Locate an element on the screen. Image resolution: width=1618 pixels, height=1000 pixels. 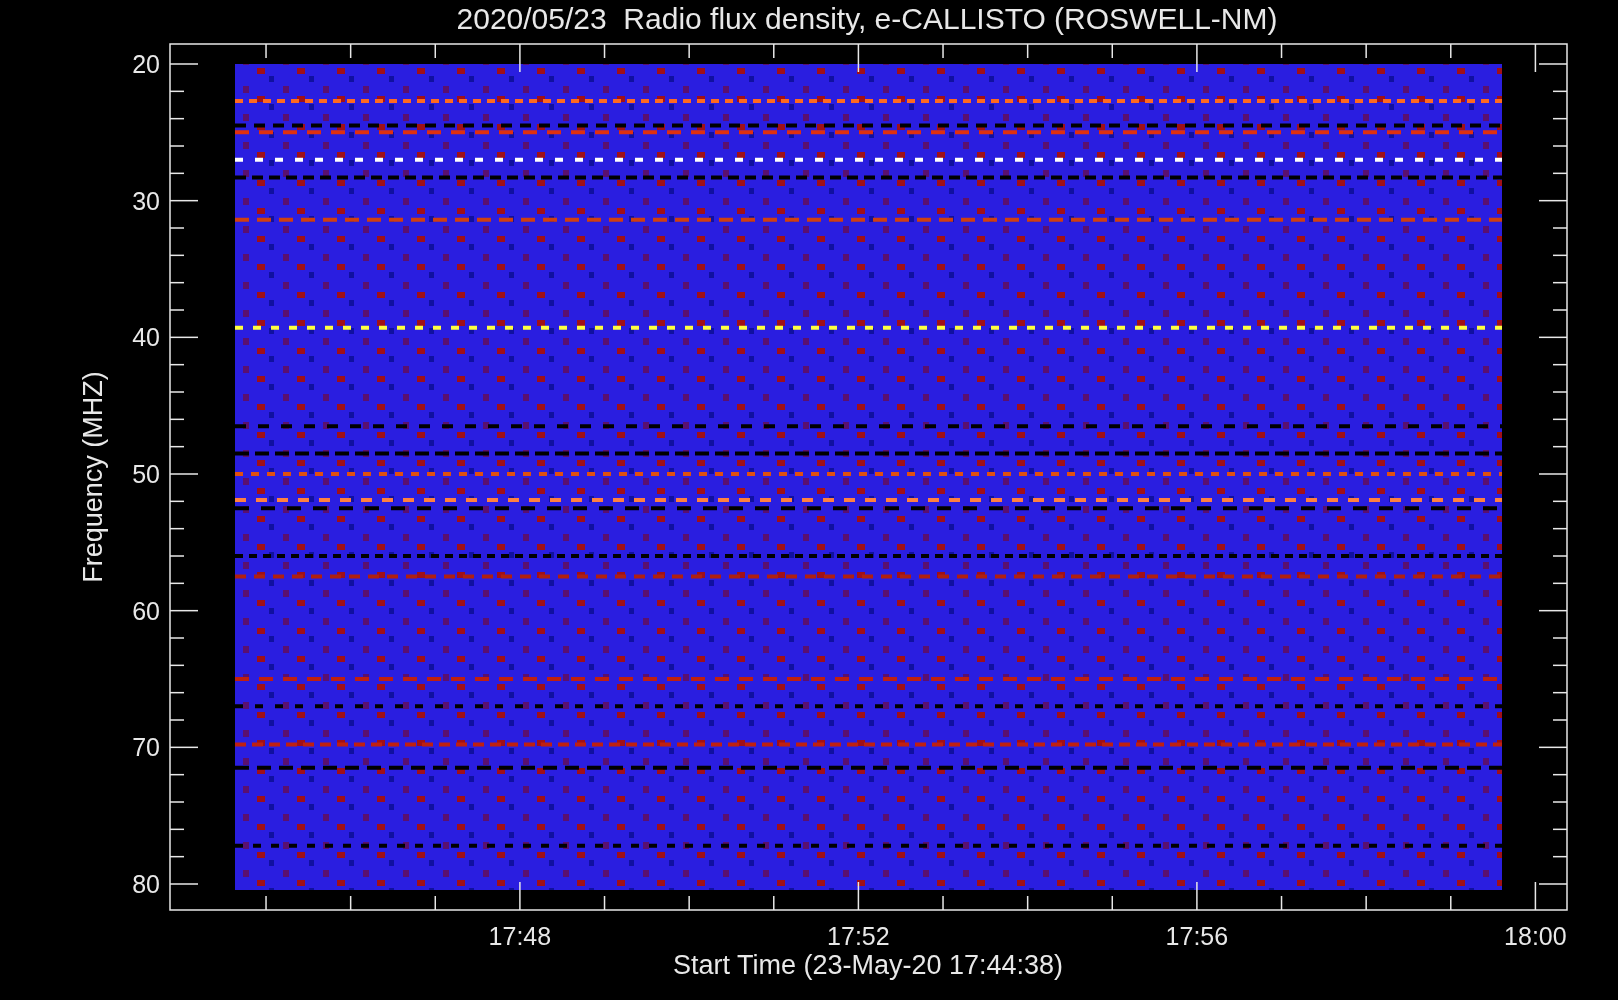
axis-tick-label: 17:52 is located at coordinates (858, 936).